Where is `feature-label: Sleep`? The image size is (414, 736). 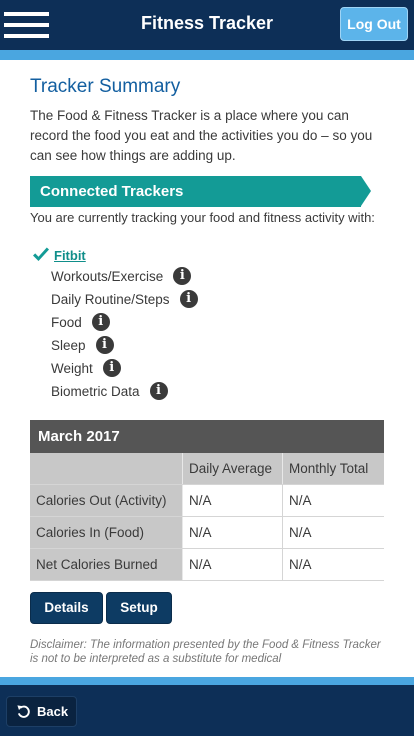
feature-label: Sleep is located at coordinates (68, 345).